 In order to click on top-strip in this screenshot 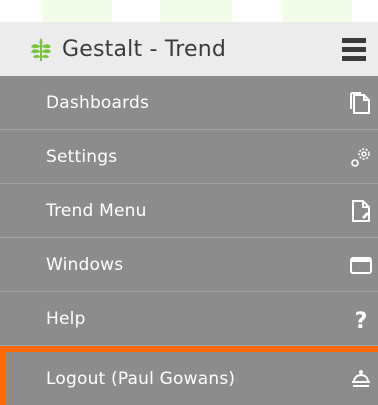, I will do `click(189, 11)`.